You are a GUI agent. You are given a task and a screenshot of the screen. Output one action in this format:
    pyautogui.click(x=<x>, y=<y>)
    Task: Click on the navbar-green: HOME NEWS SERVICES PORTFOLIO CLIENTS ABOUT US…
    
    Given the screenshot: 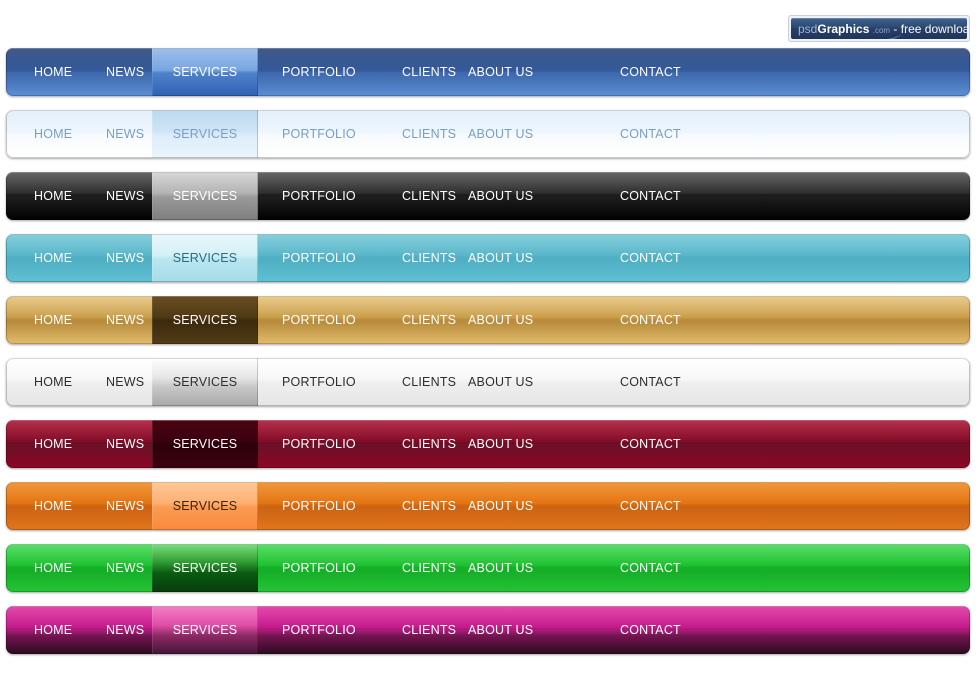 What is the action you would take?
    pyautogui.click(x=488, y=568)
    